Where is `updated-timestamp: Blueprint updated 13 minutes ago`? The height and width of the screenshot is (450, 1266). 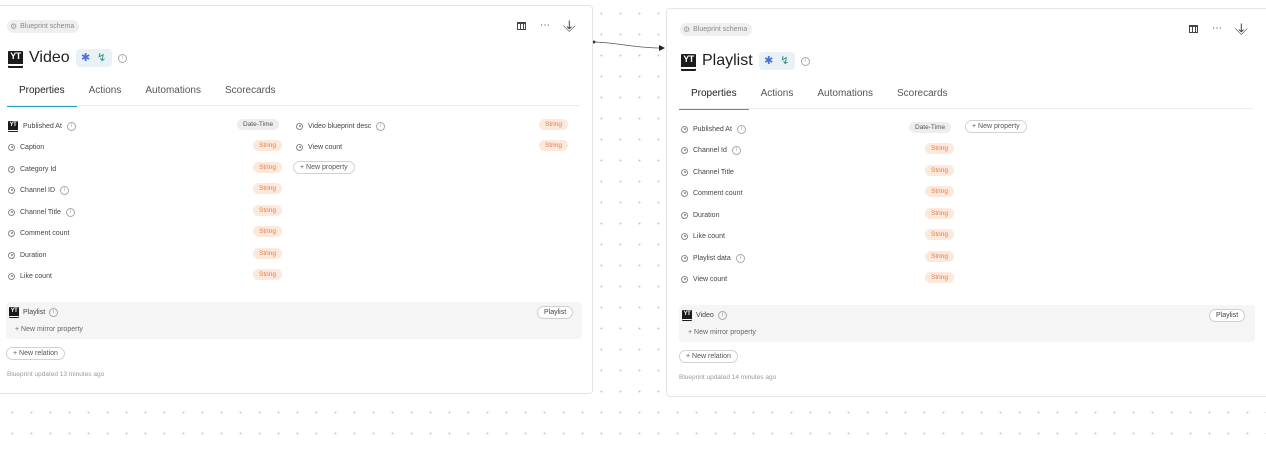 updated-timestamp: Blueprint updated 13 minutes ago is located at coordinates (56, 374).